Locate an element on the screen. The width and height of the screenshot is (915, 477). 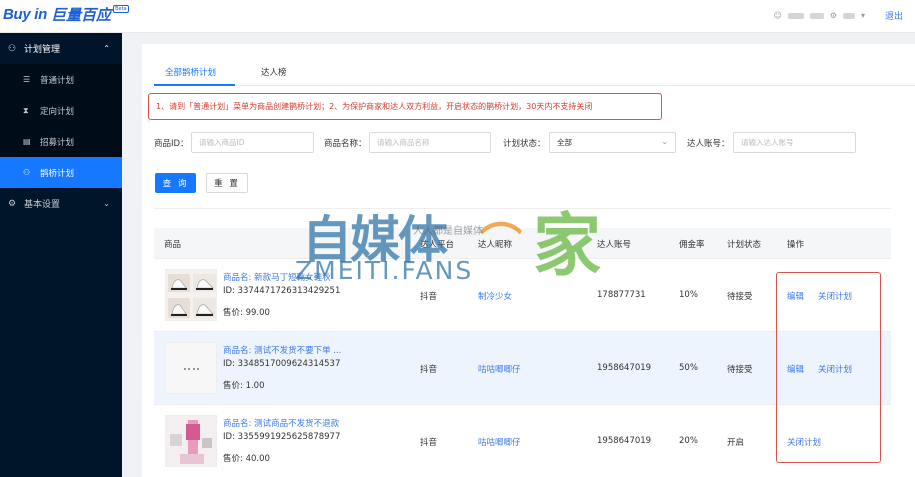
product-price: 售价: 1.00 is located at coordinates (244, 386).